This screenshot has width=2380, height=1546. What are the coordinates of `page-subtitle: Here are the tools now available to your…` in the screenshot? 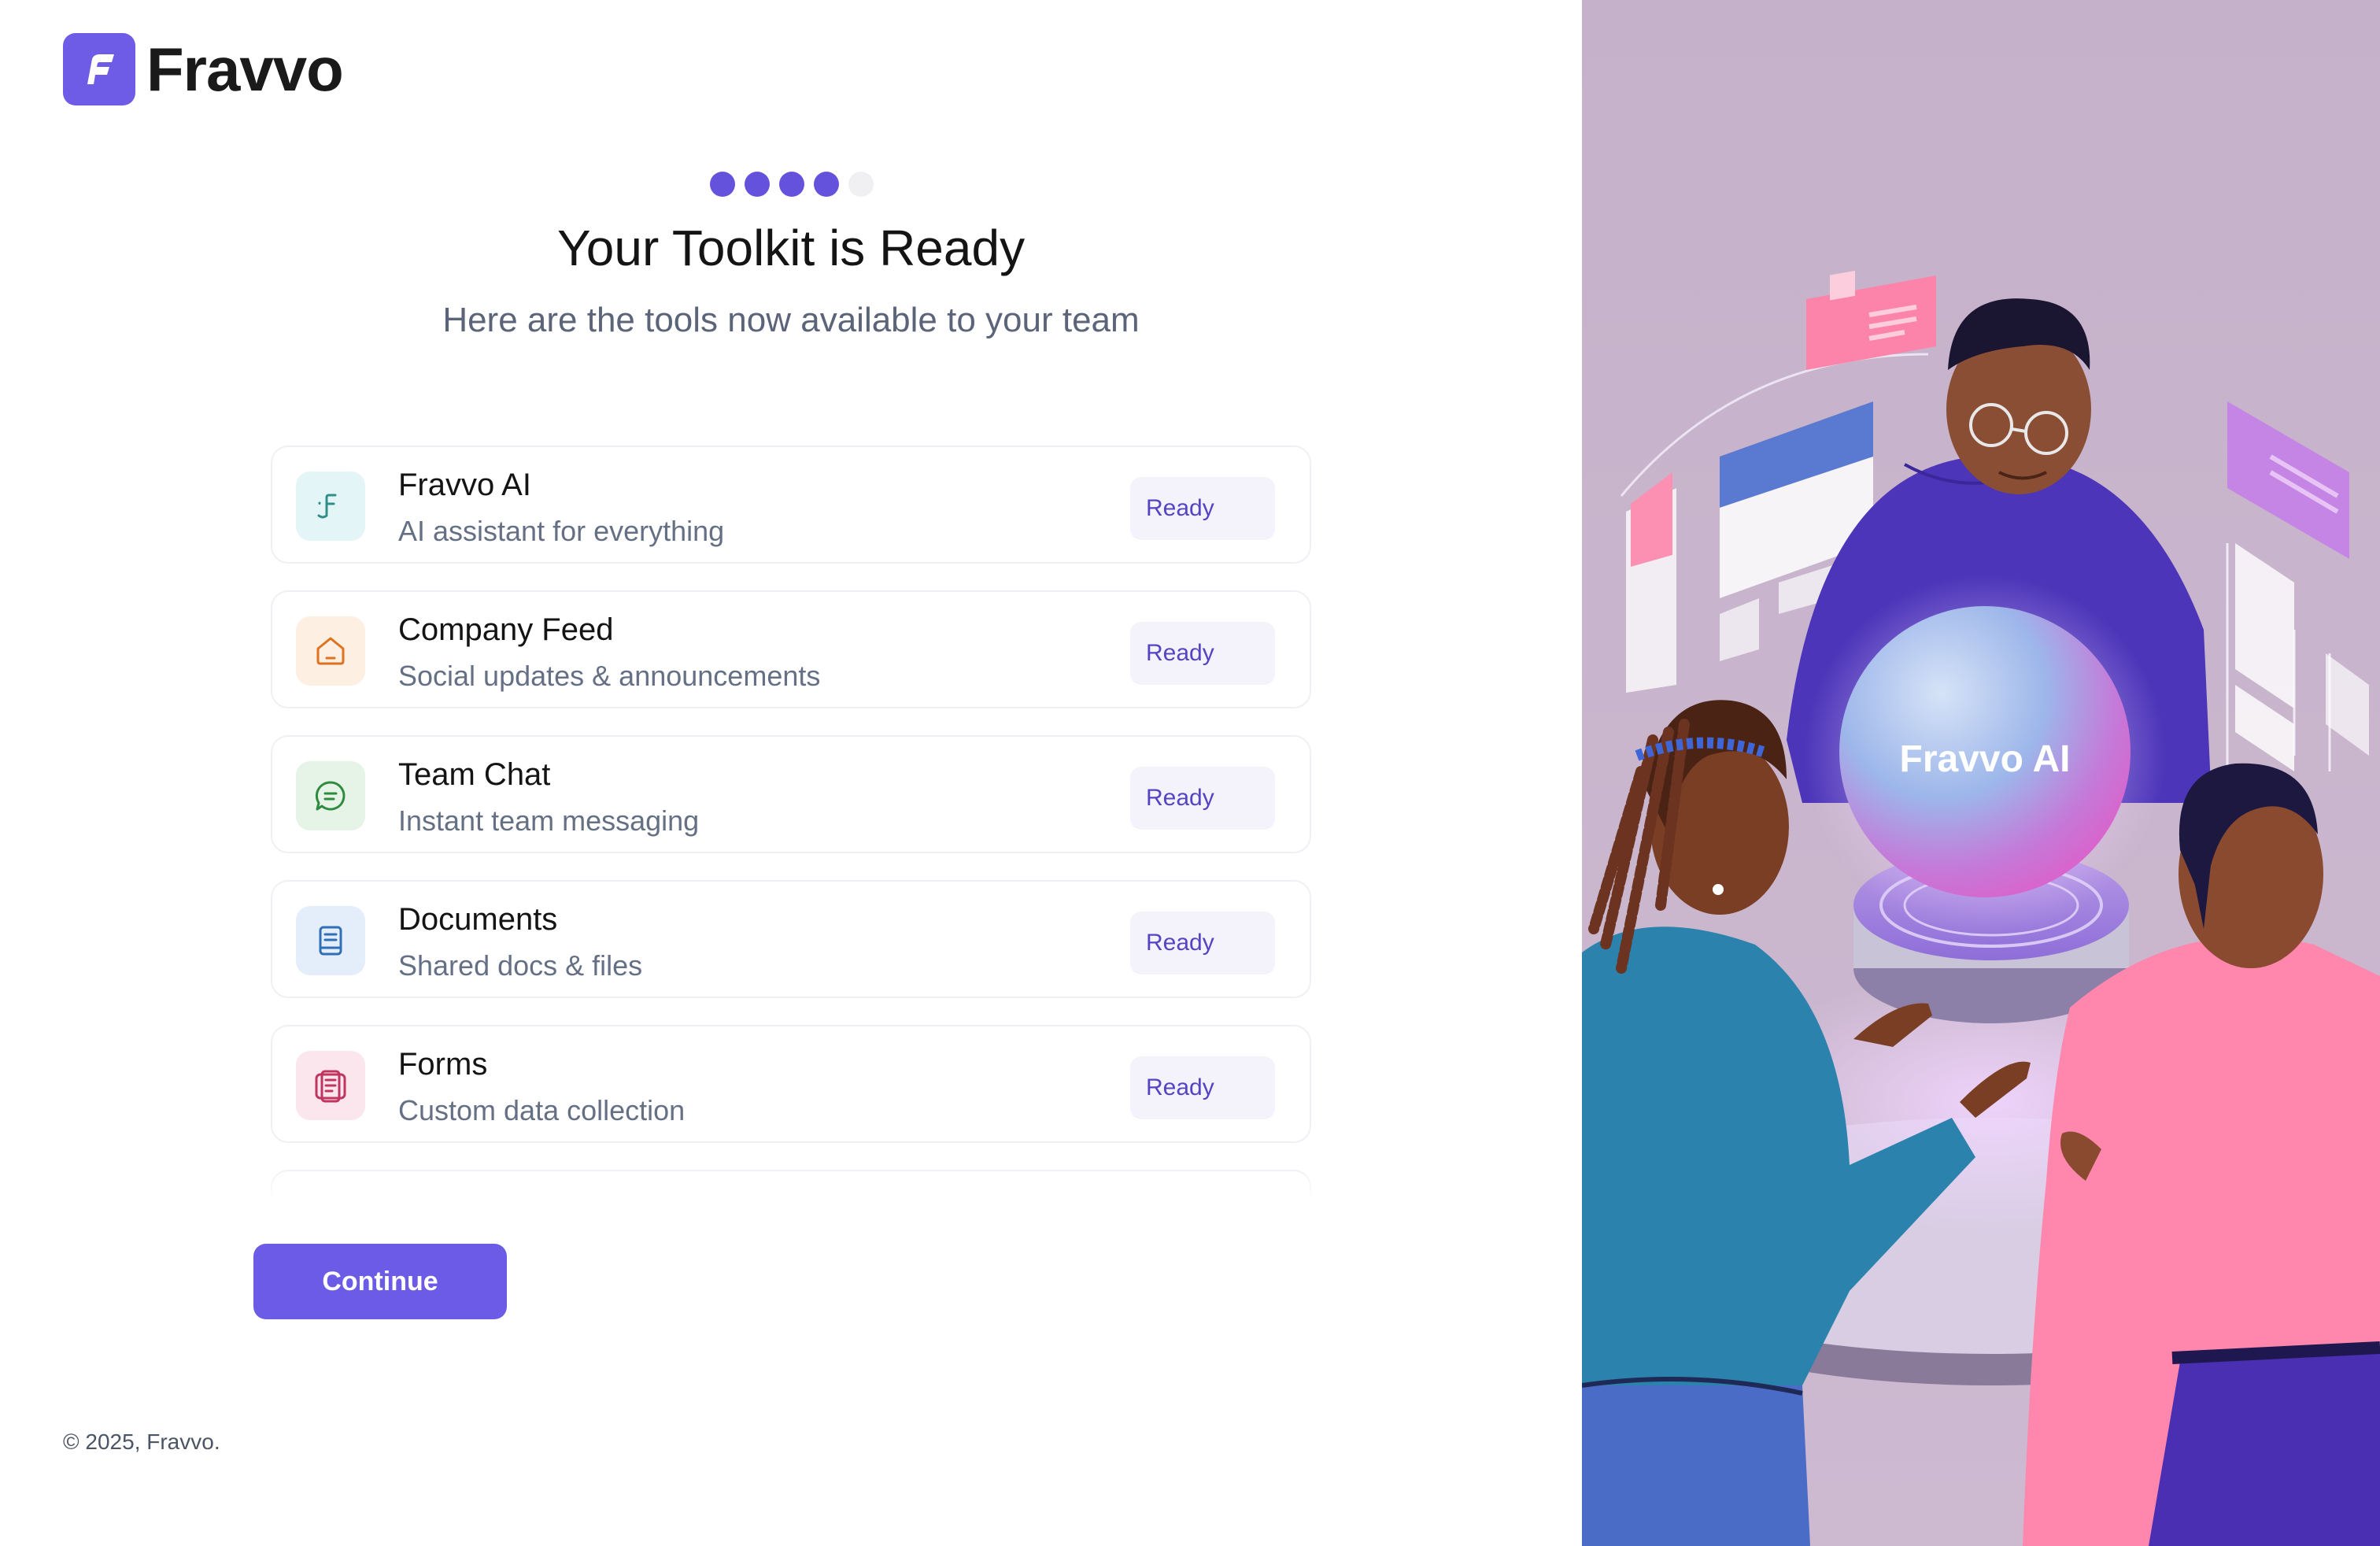 It's located at (791, 320).